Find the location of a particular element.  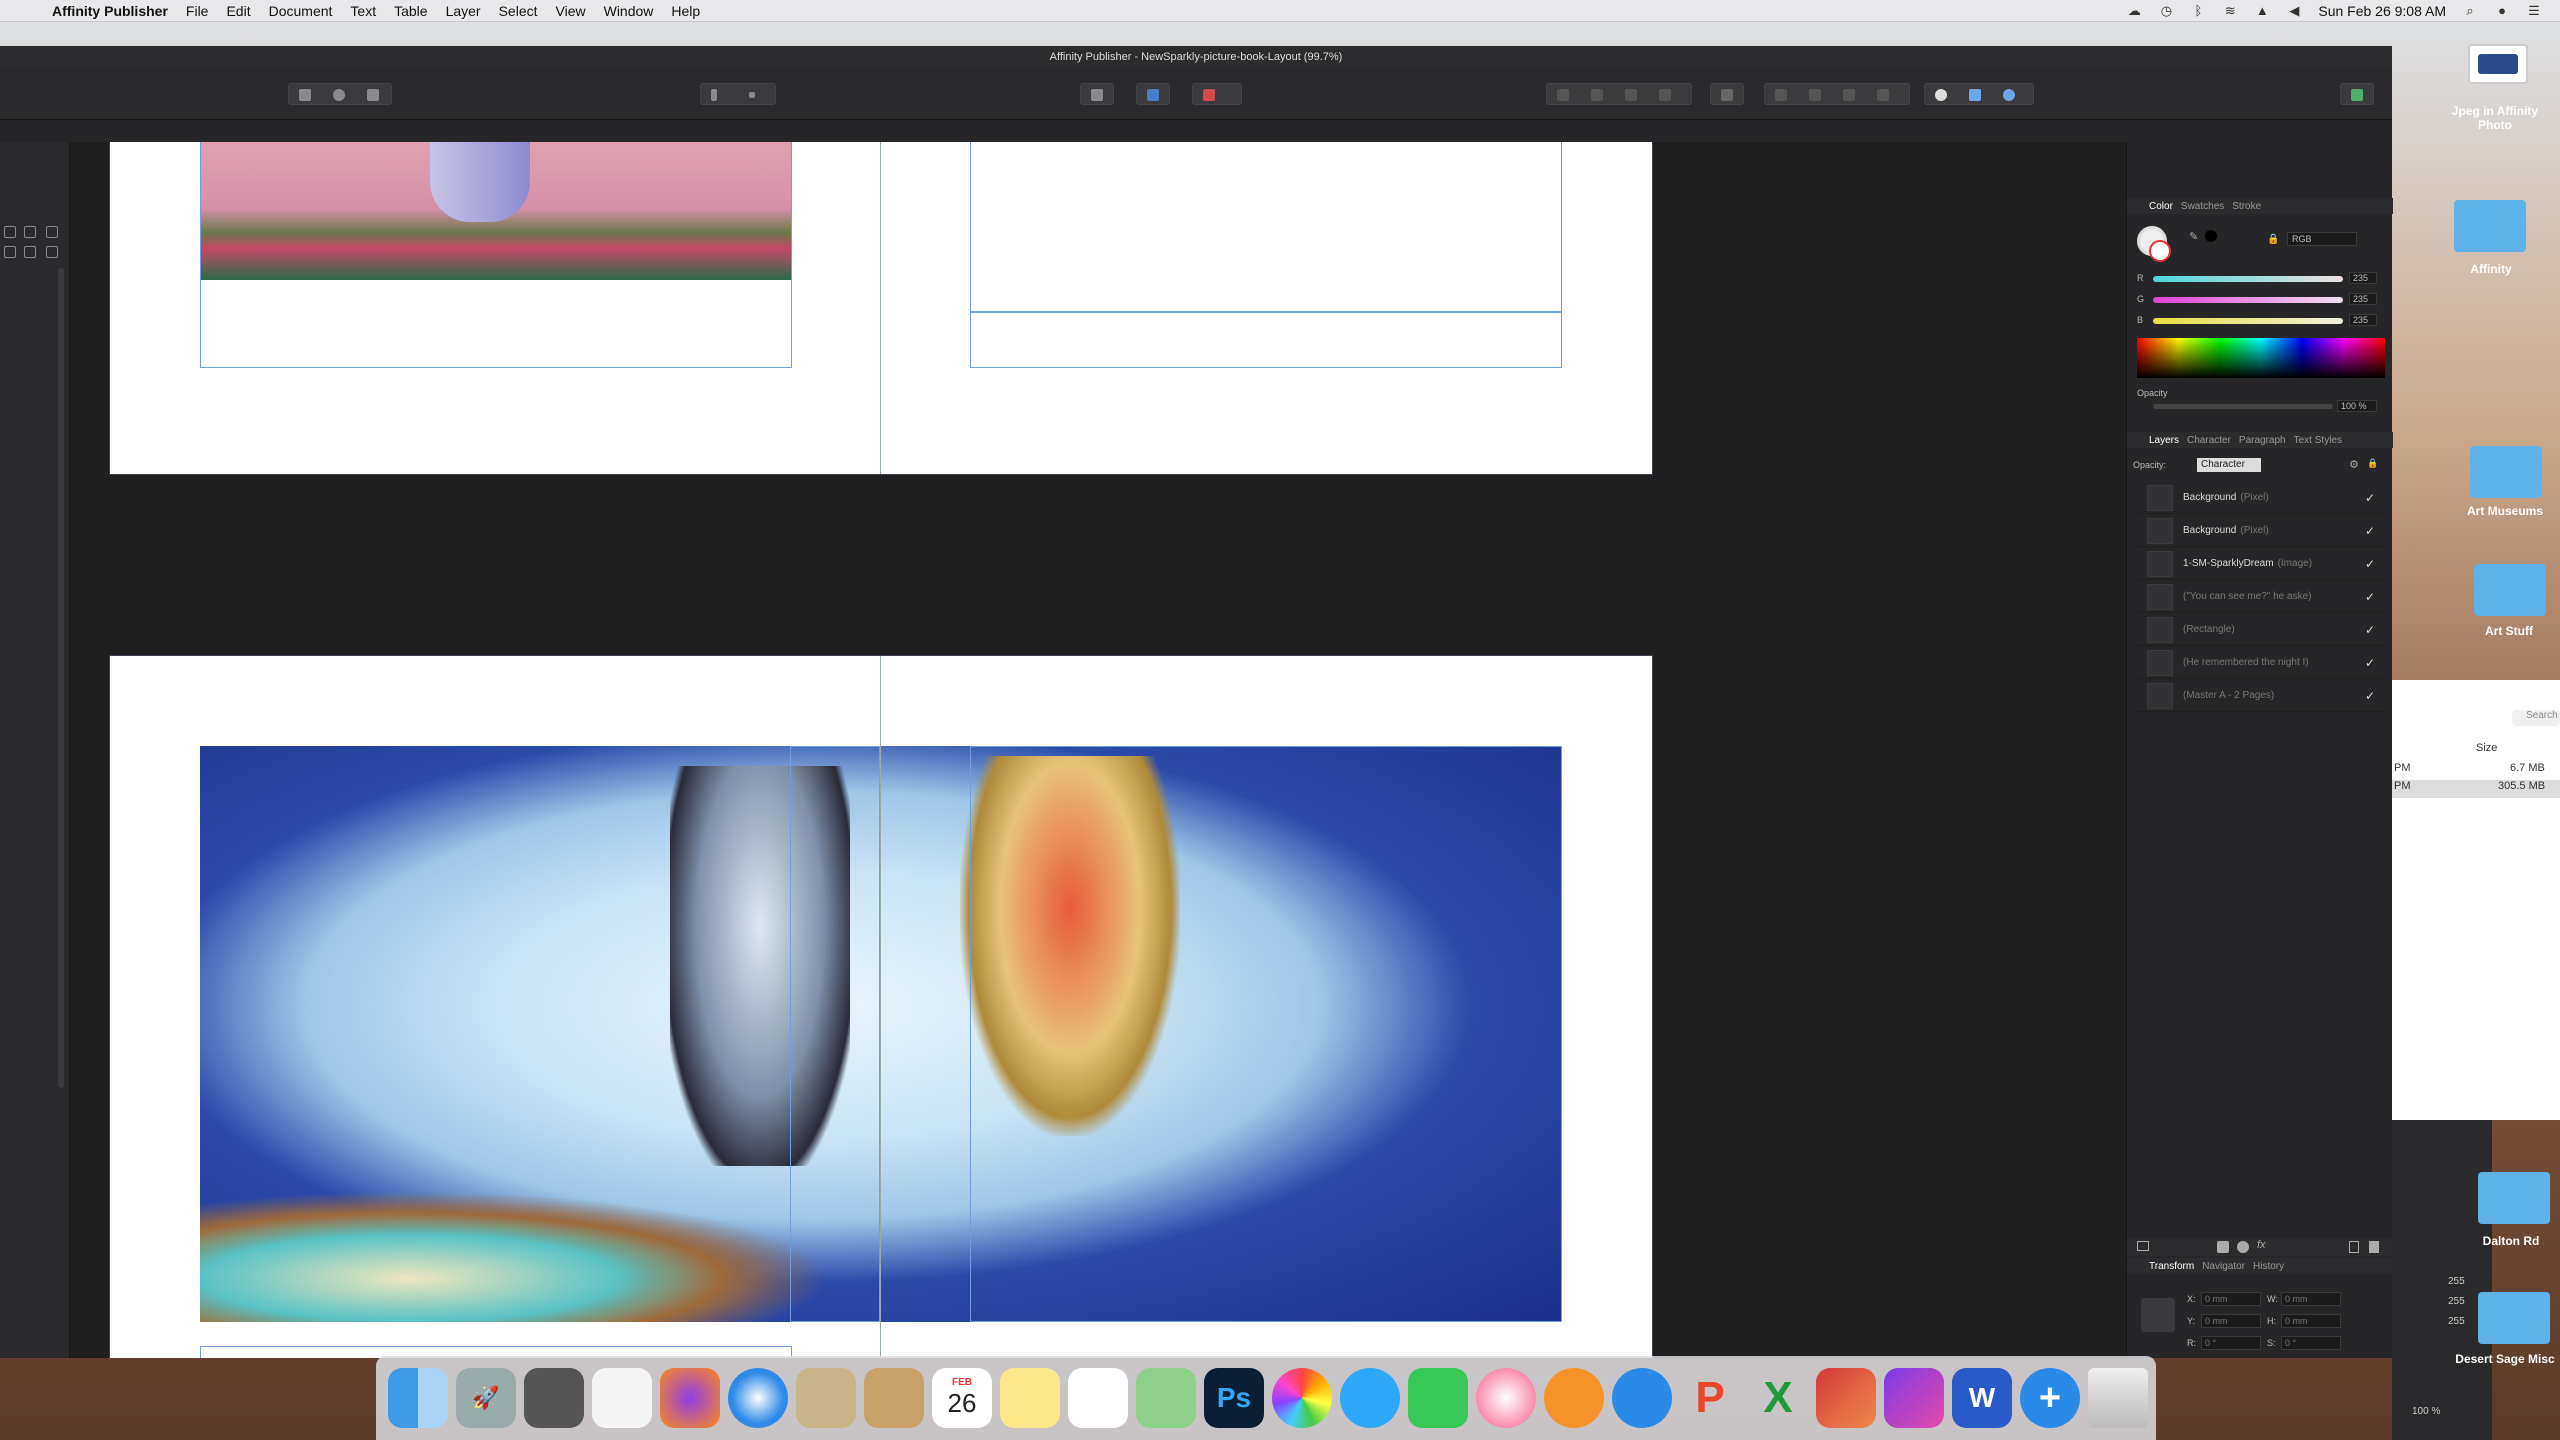

text-frame-guide is located at coordinates (1266, 227).